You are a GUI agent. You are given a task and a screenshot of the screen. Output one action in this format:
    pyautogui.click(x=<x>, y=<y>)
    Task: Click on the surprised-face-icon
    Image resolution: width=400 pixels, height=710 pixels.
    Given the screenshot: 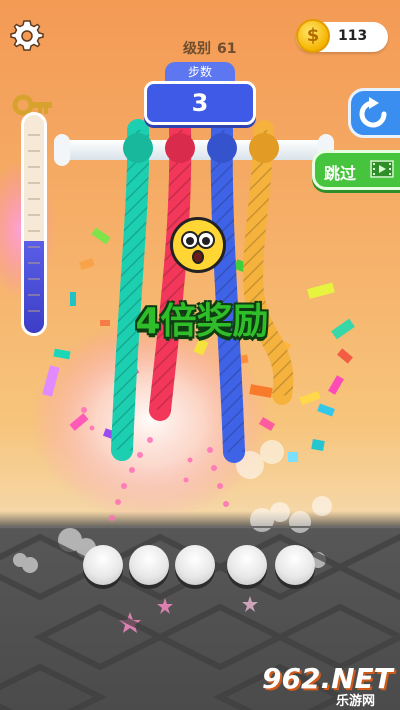 What is the action you would take?
    pyautogui.click(x=198, y=247)
    